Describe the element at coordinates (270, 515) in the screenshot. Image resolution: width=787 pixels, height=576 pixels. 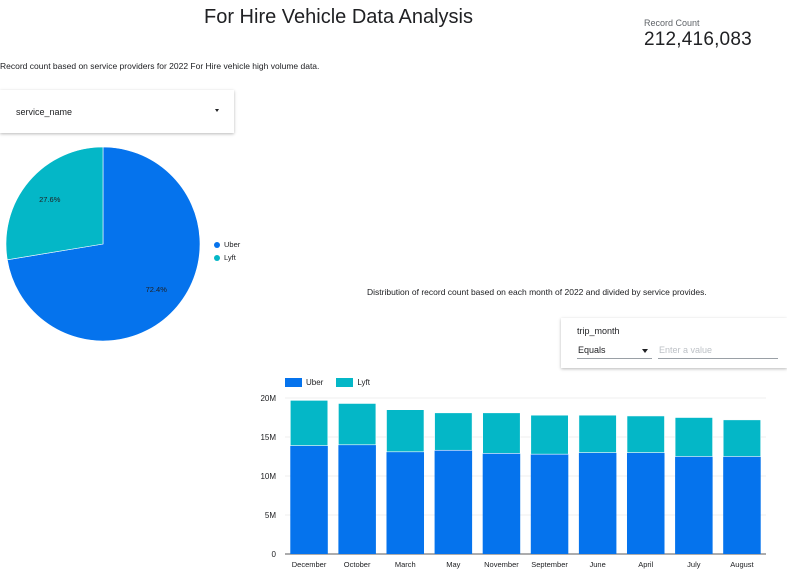
I see `y-tick-label: 5M` at that location.